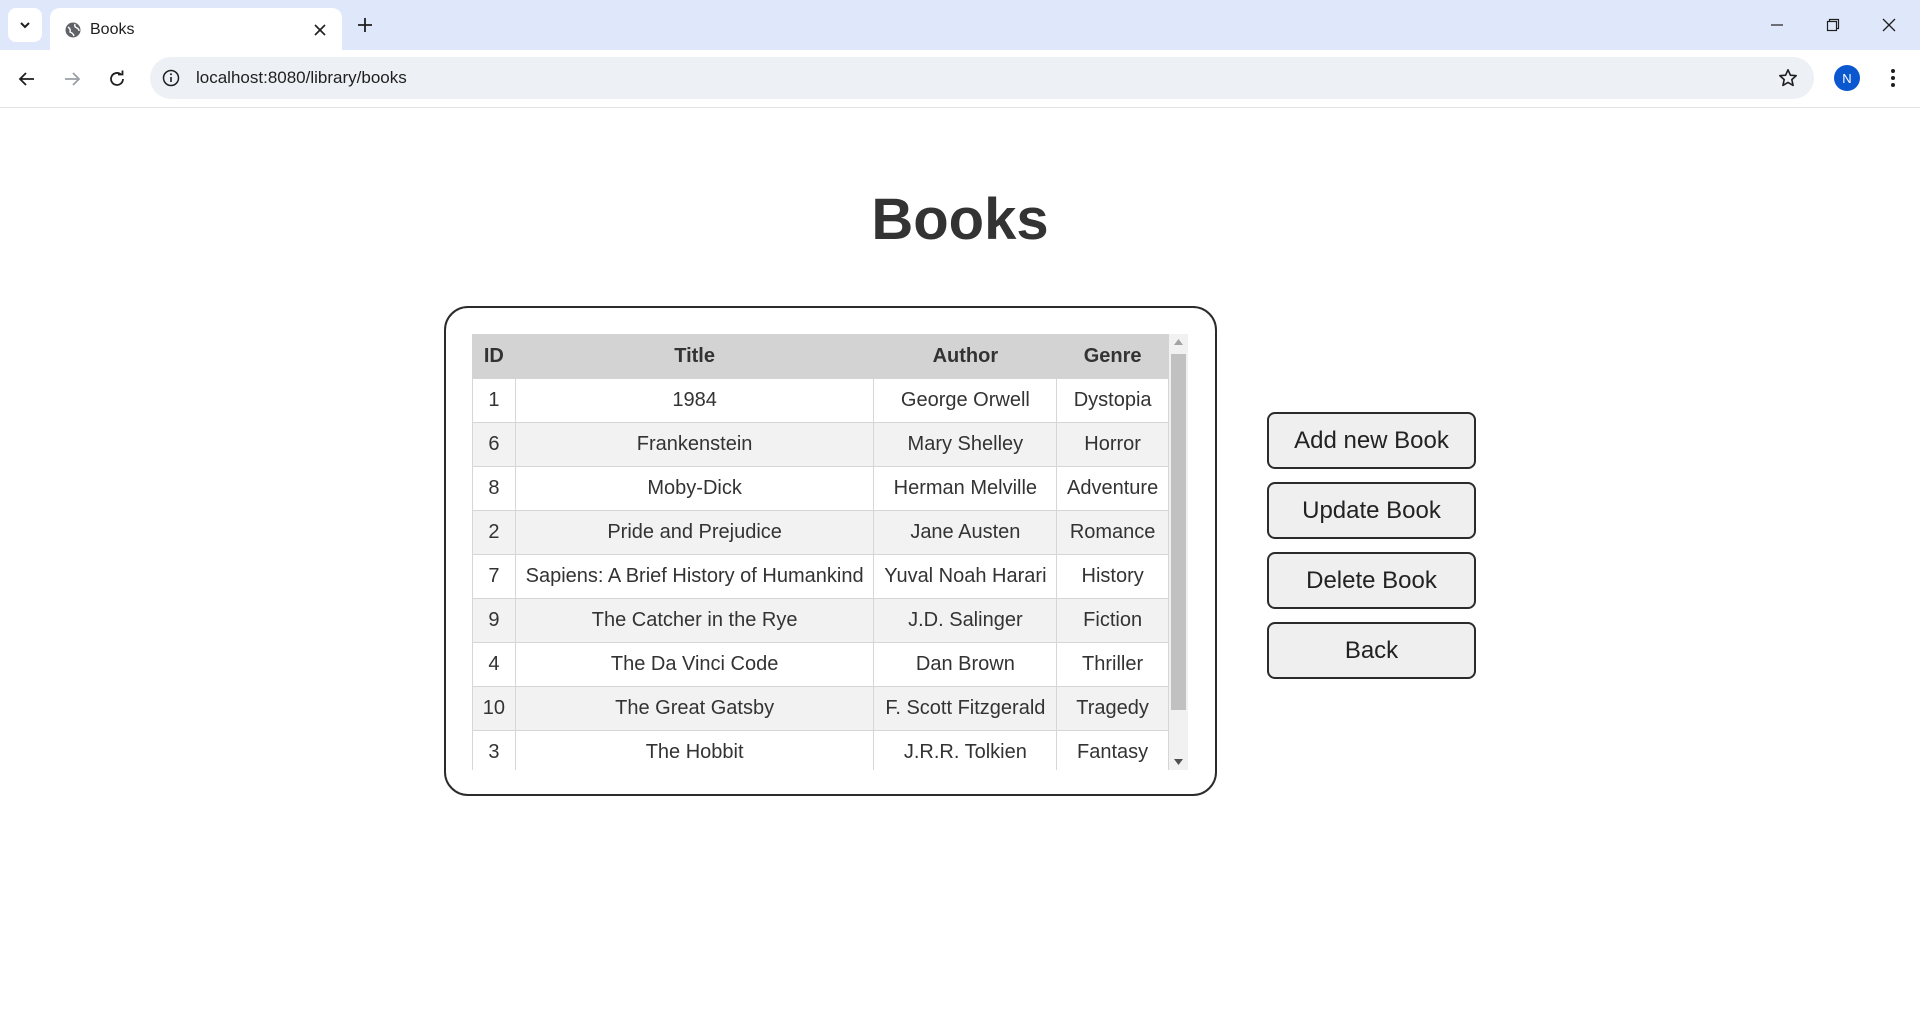 The image size is (1920, 1015). I want to click on restore-icon, so click(1833, 25).